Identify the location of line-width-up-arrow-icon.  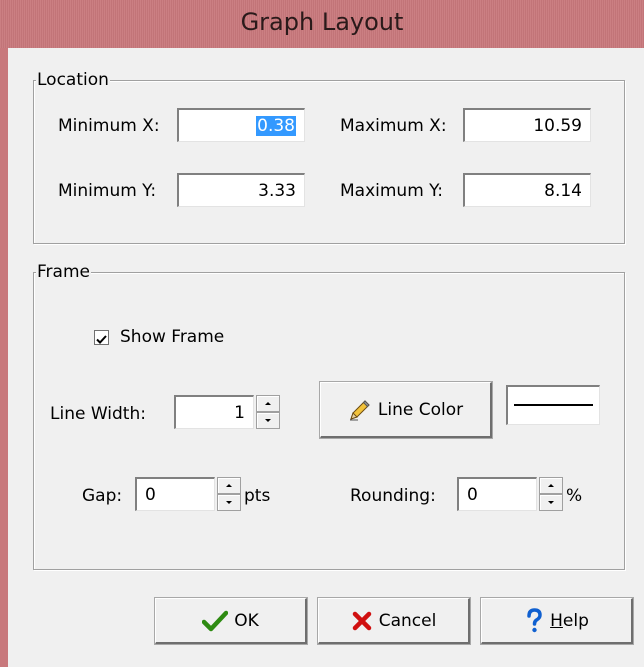
(268, 403).